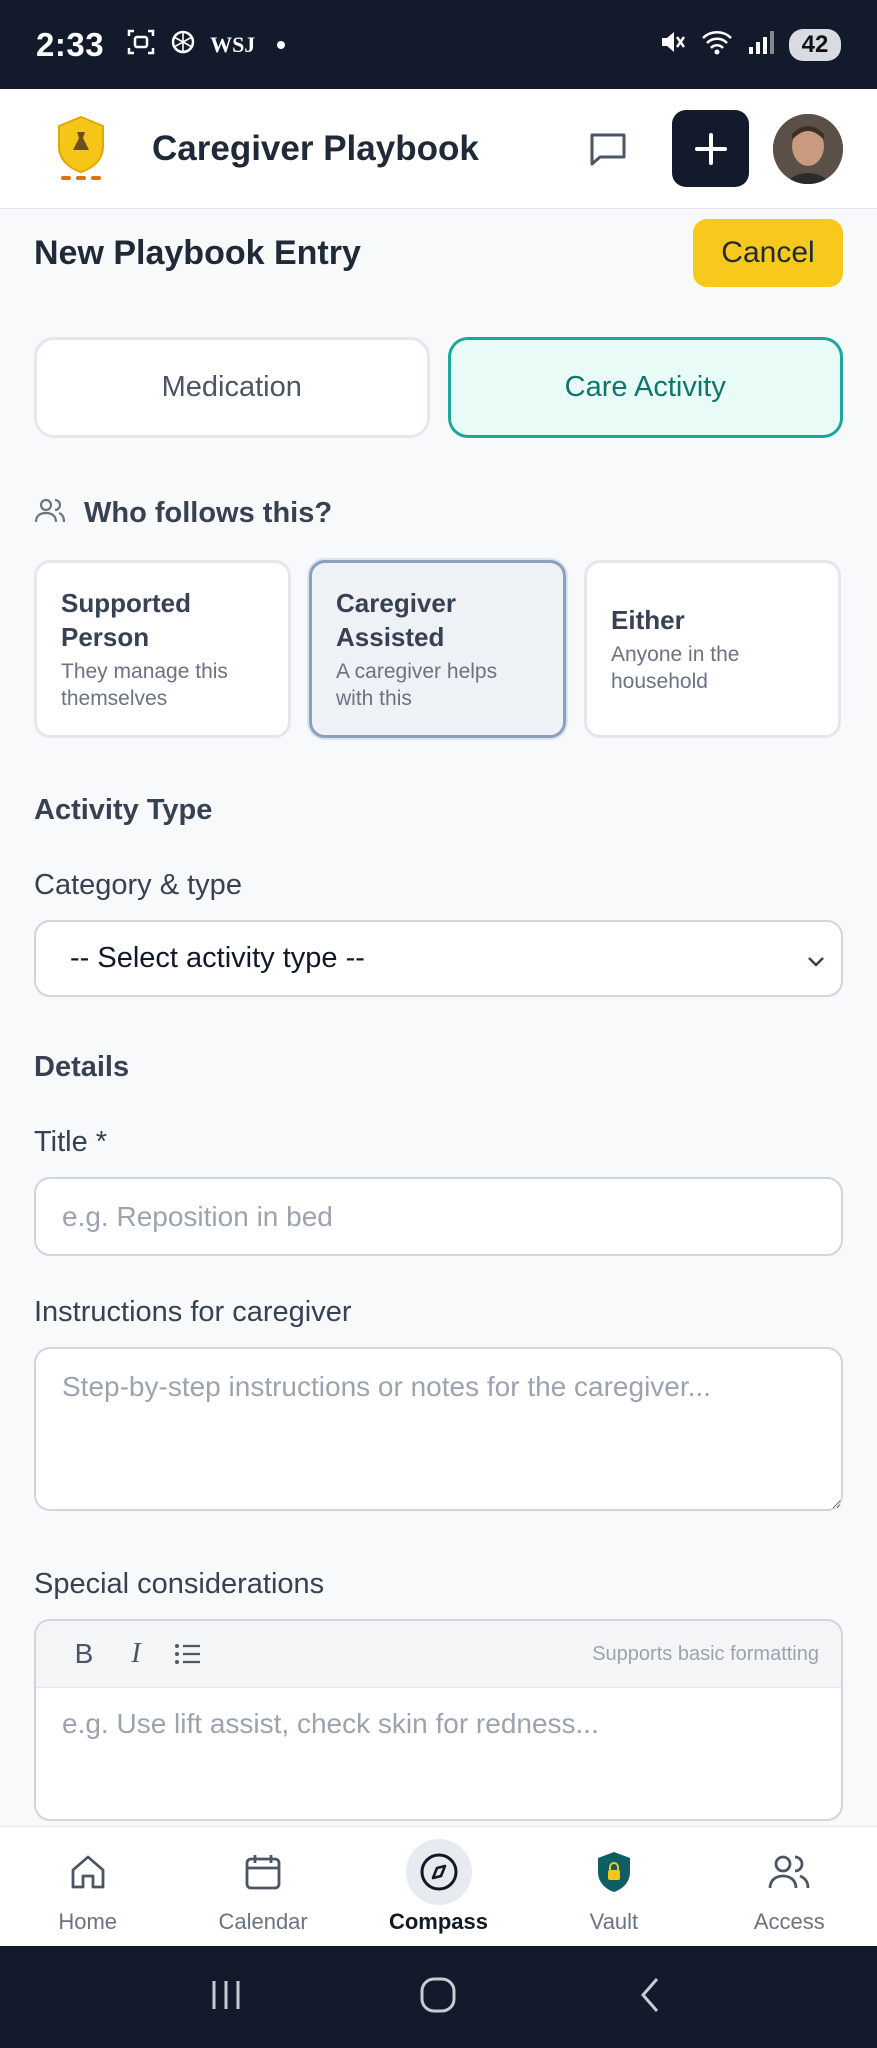  Describe the element at coordinates (70, 44) in the screenshot. I see `status-time: 2:33` at that location.